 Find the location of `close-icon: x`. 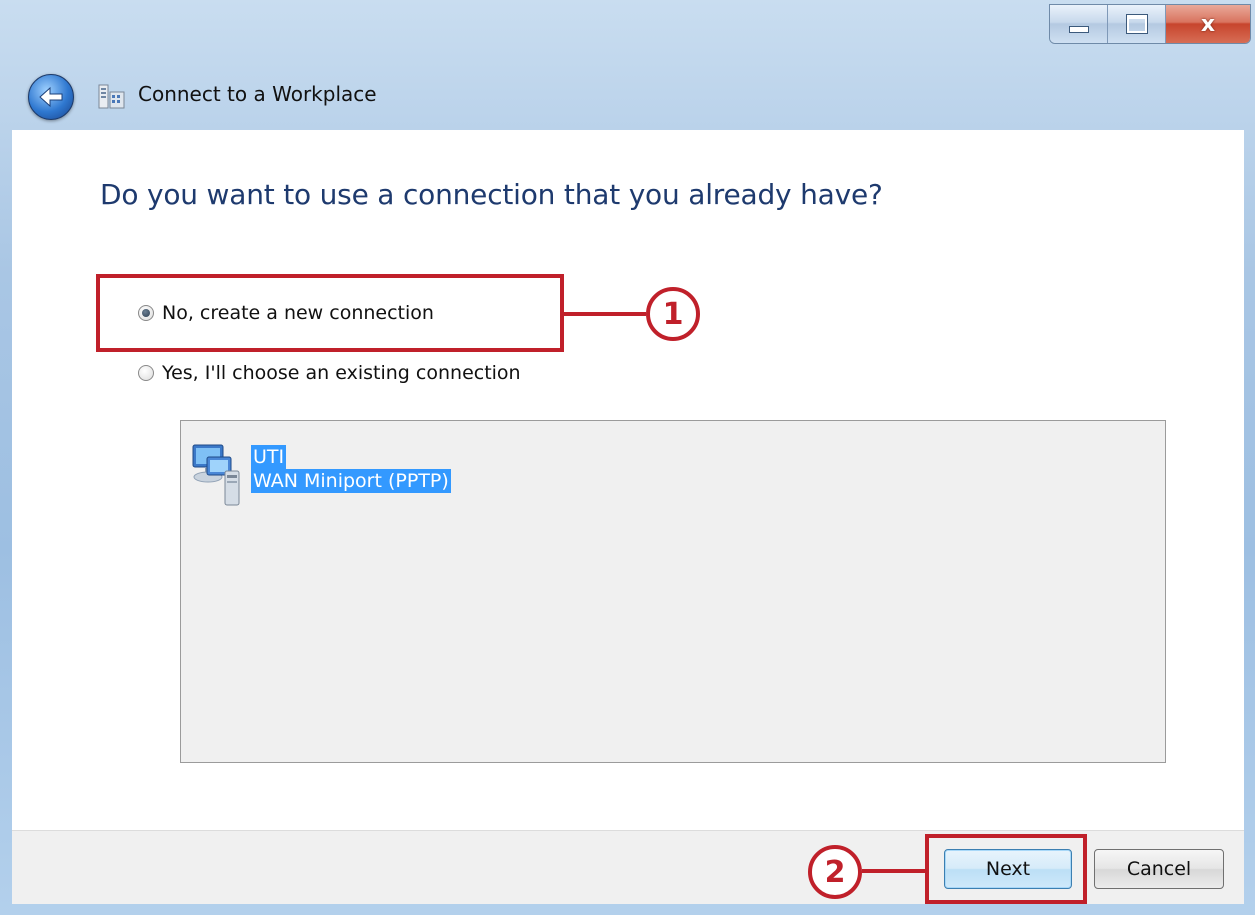

close-icon: x is located at coordinates (1208, 24).